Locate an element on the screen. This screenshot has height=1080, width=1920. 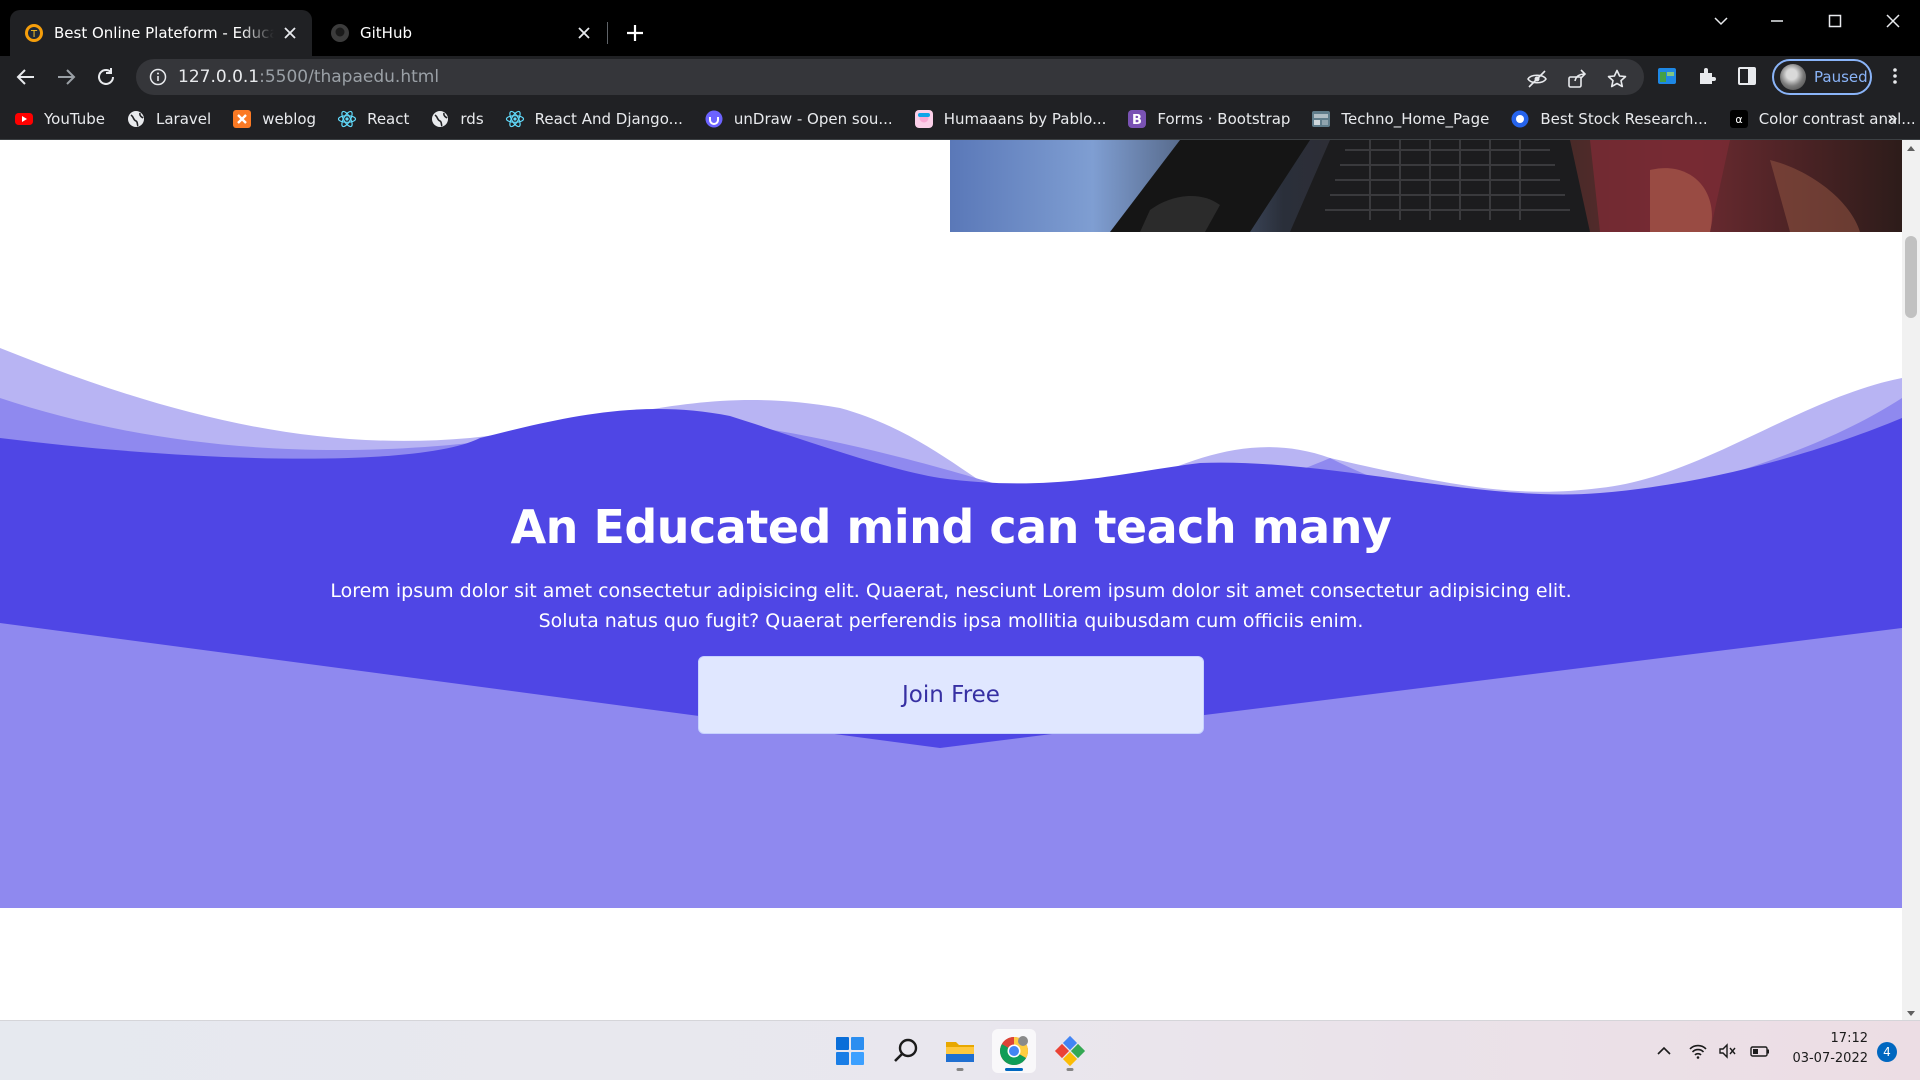
chrome-button is located at coordinates (1014, 1051).